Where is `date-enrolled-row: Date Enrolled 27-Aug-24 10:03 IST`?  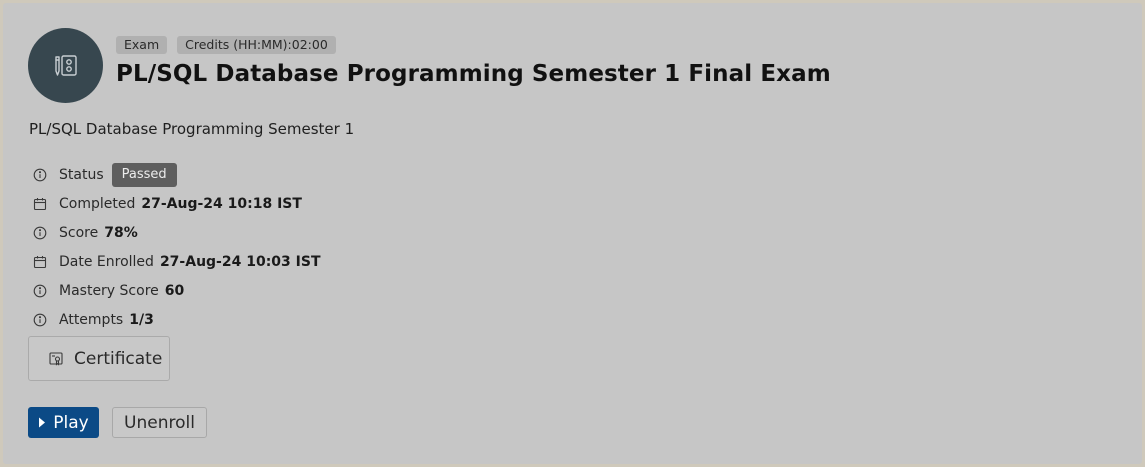 date-enrolled-row: Date Enrolled 27-Aug-24 10:03 IST is located at coordinates (176, 261).